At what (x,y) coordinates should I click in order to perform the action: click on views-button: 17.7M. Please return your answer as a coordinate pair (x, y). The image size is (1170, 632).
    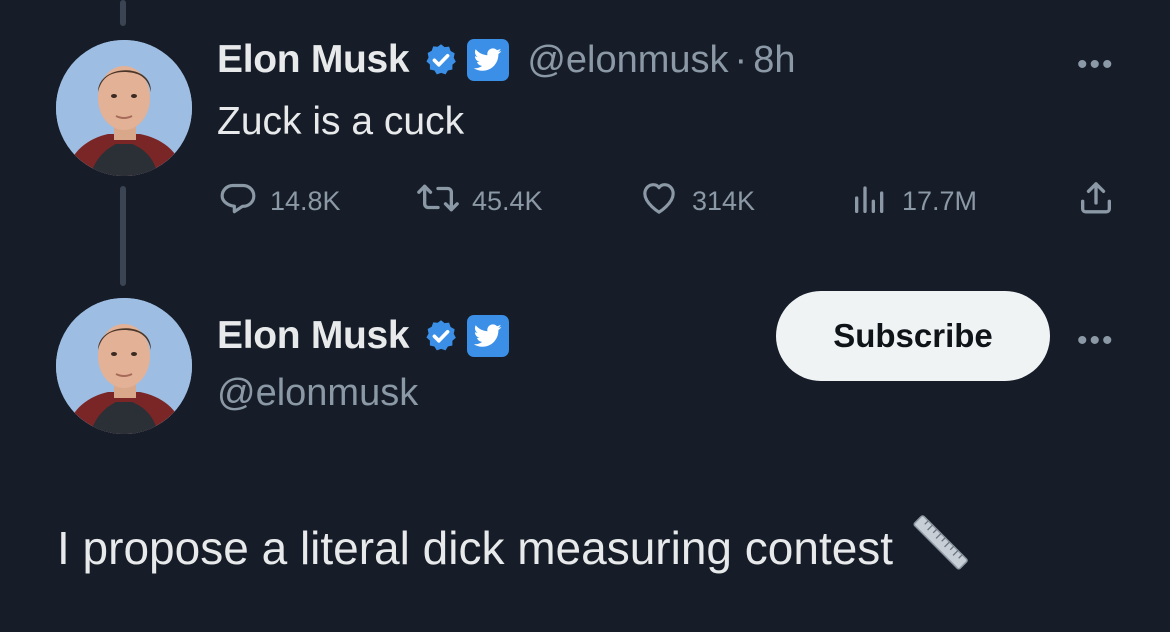
    Looking at the image, I should click on (913, 201).